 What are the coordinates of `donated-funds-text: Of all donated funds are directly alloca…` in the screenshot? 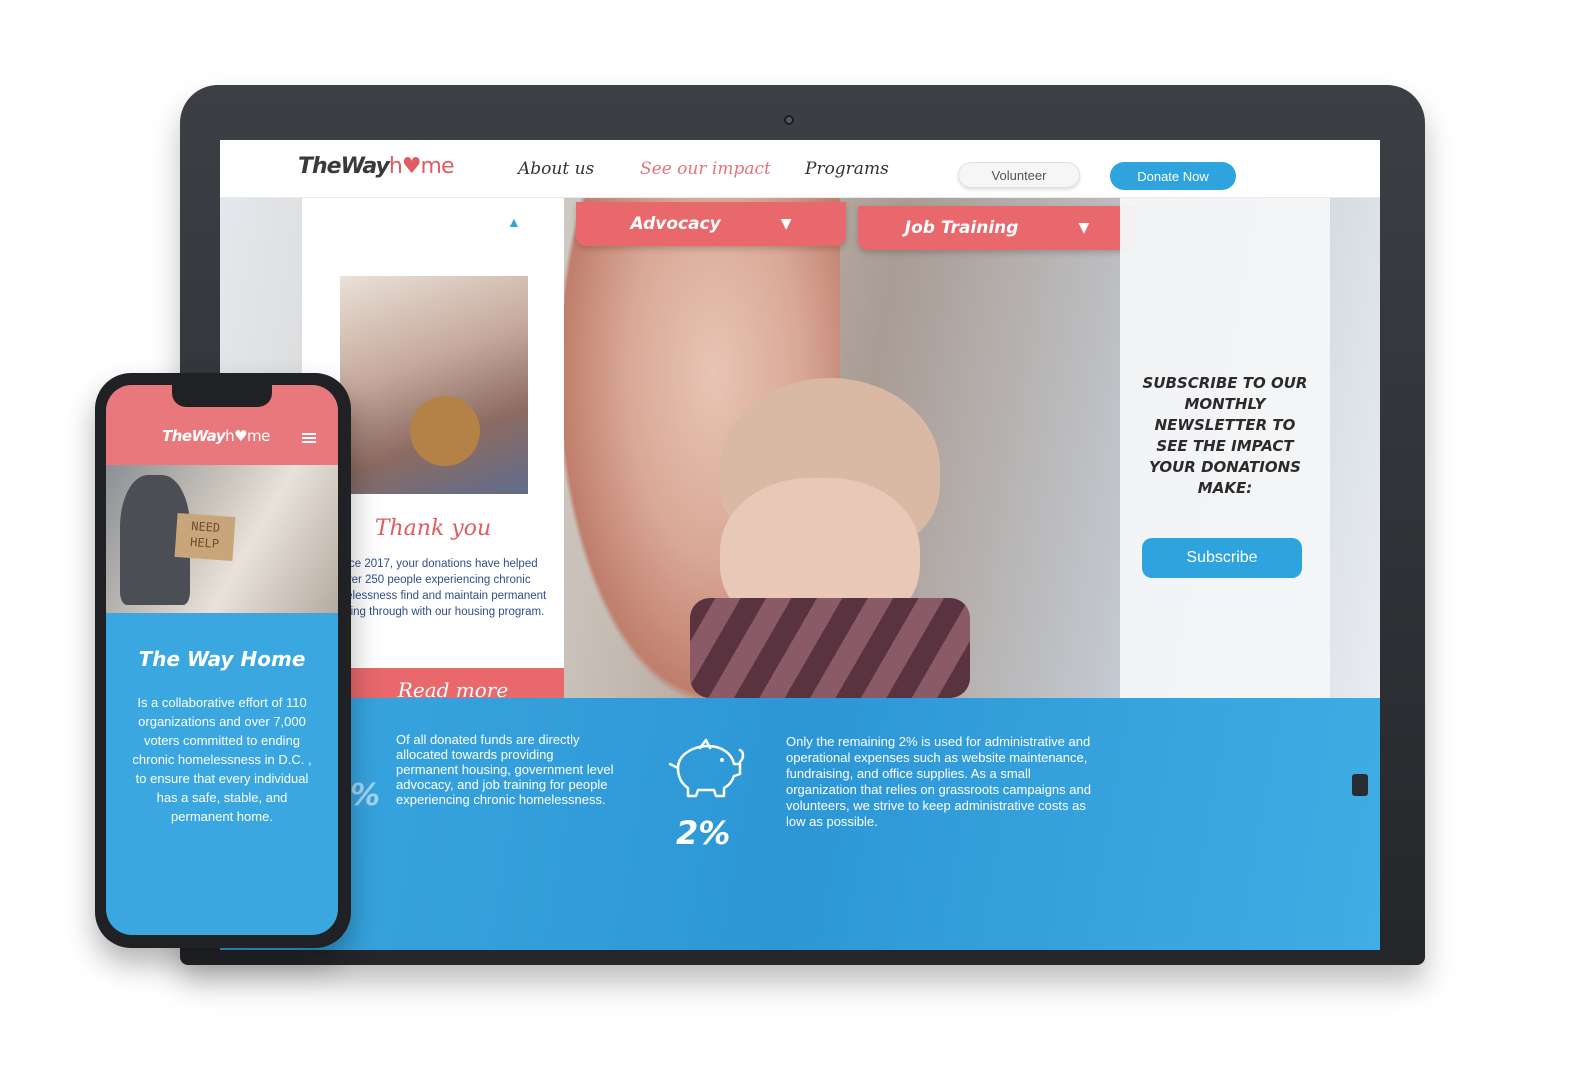 It's located at (505, 769).